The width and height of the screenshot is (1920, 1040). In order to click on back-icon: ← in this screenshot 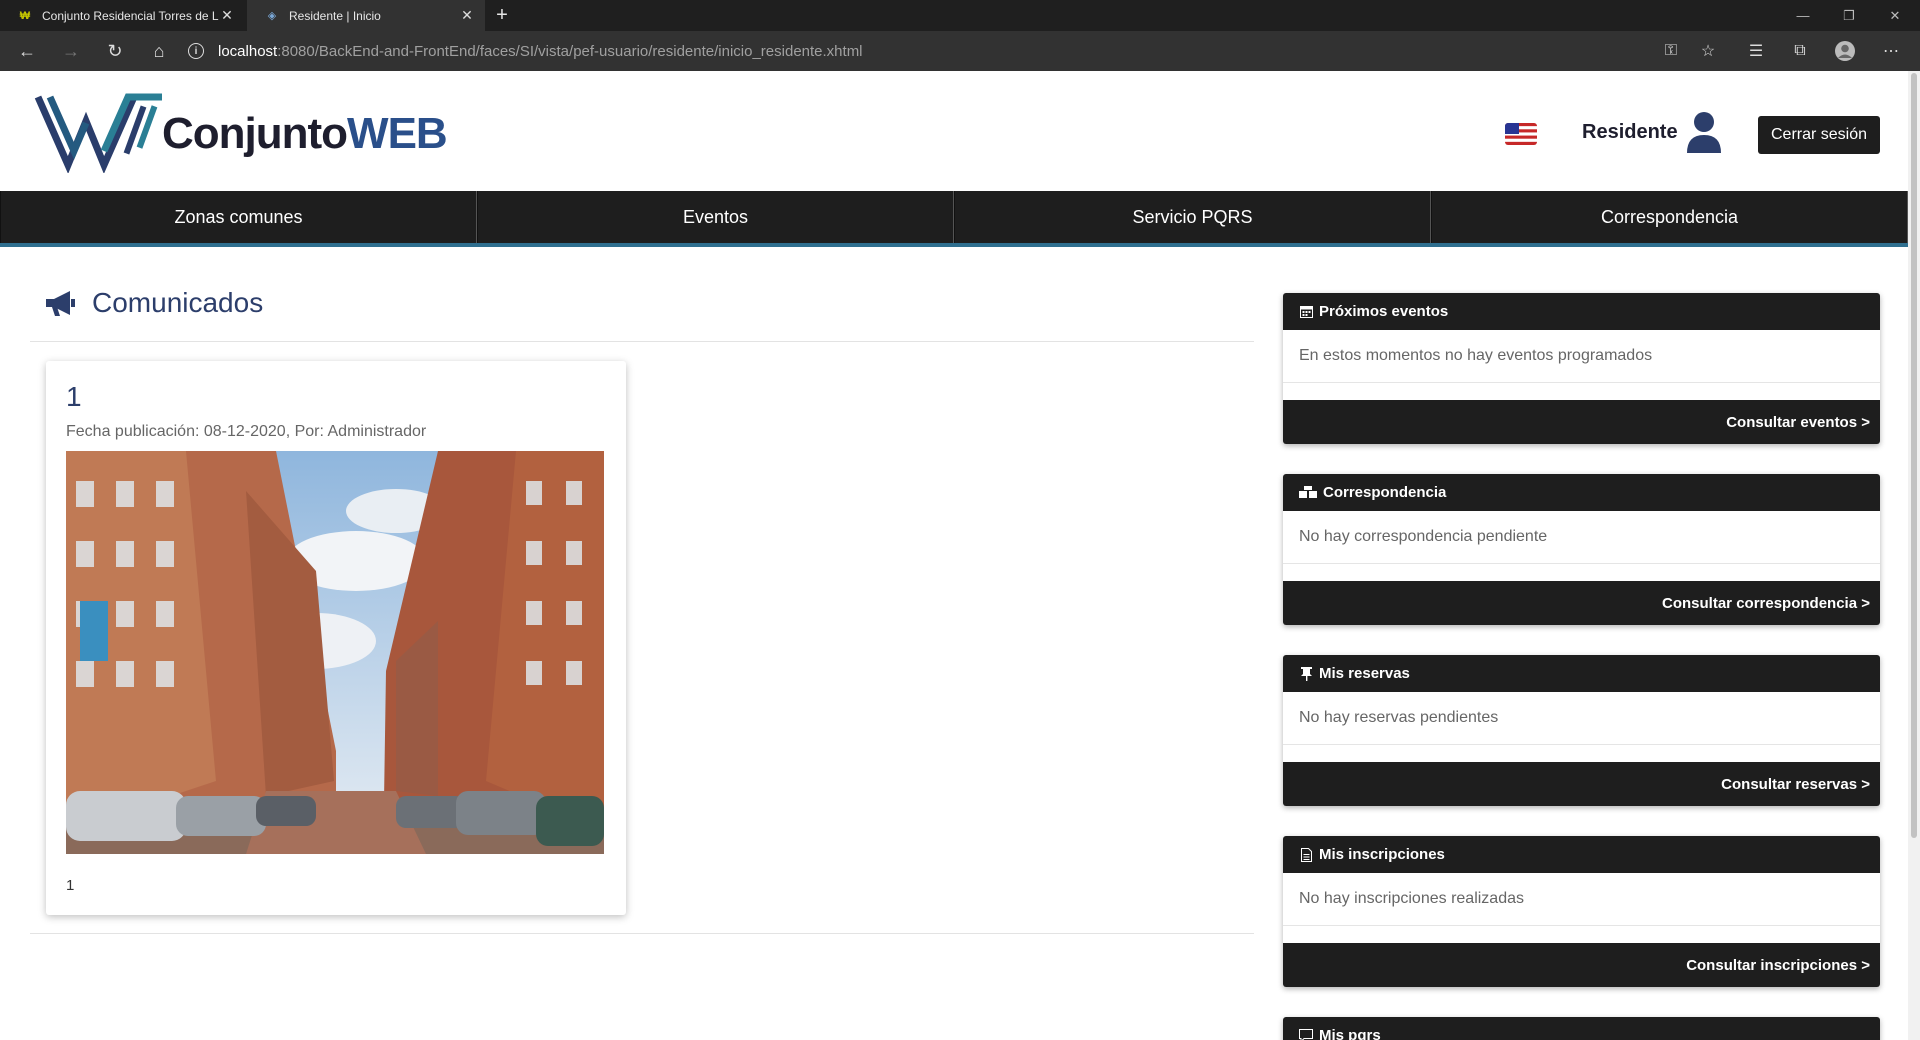, I will do `click(27, 51)`.